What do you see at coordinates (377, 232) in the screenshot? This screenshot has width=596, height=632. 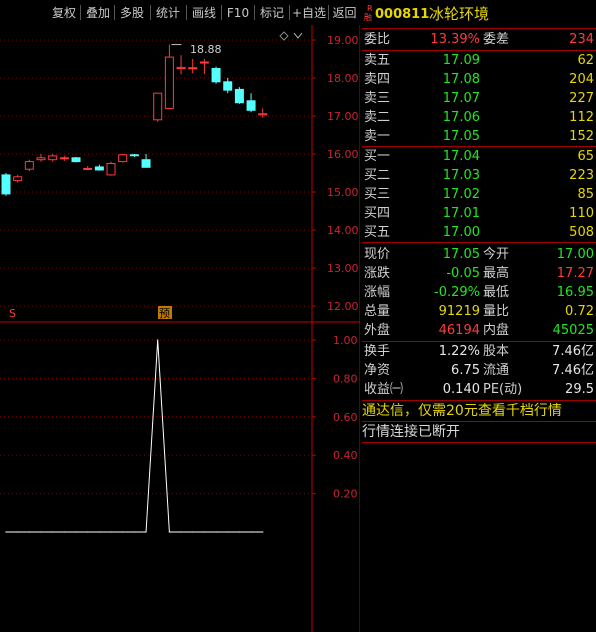 I see `buy-level-label: 买五` at bounding box center [377, 232].